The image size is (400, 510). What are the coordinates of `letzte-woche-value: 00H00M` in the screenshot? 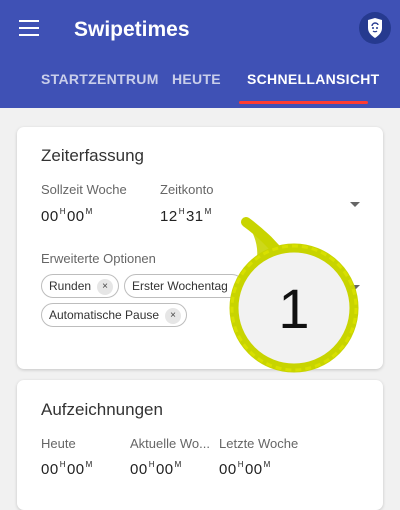 It's located at (245, 469).